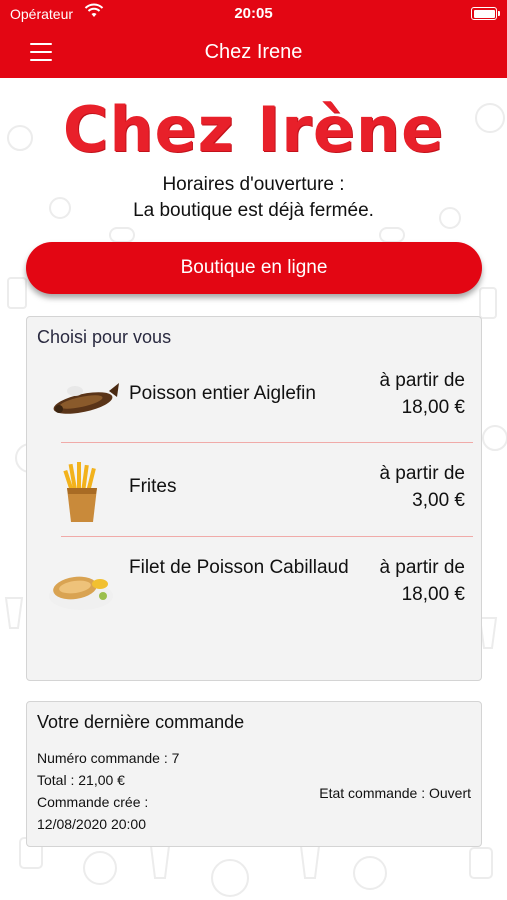 The height and width of the screenshot is (900, 507). Describe the element at coordinates (254, 268) in the screenshot. I see `online-shop-button: Boutique en ligne` at that location.